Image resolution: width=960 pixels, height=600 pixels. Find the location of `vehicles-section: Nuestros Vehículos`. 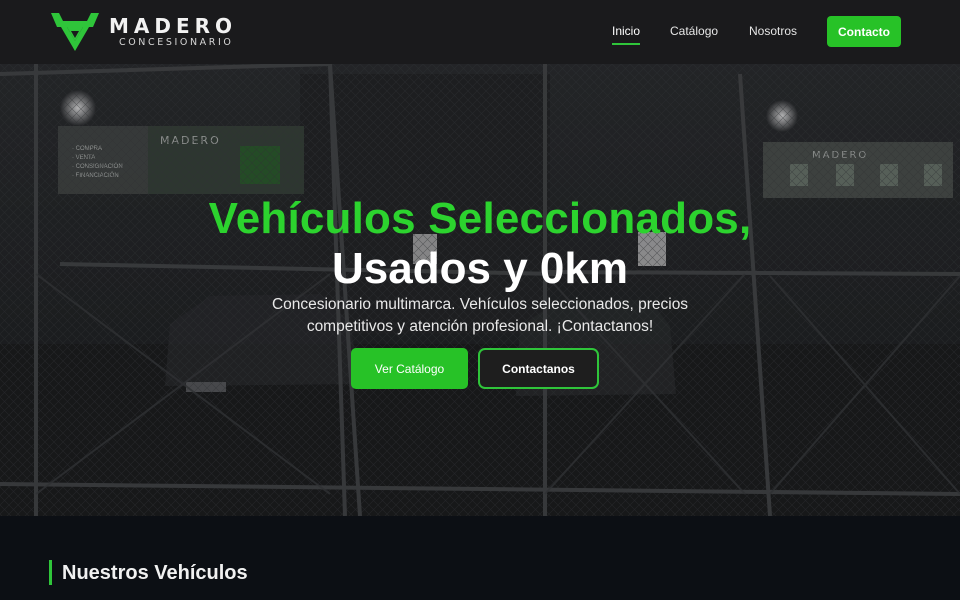

vehicles-section: Nuestros Vehículos is located at coordinates (480, 558).